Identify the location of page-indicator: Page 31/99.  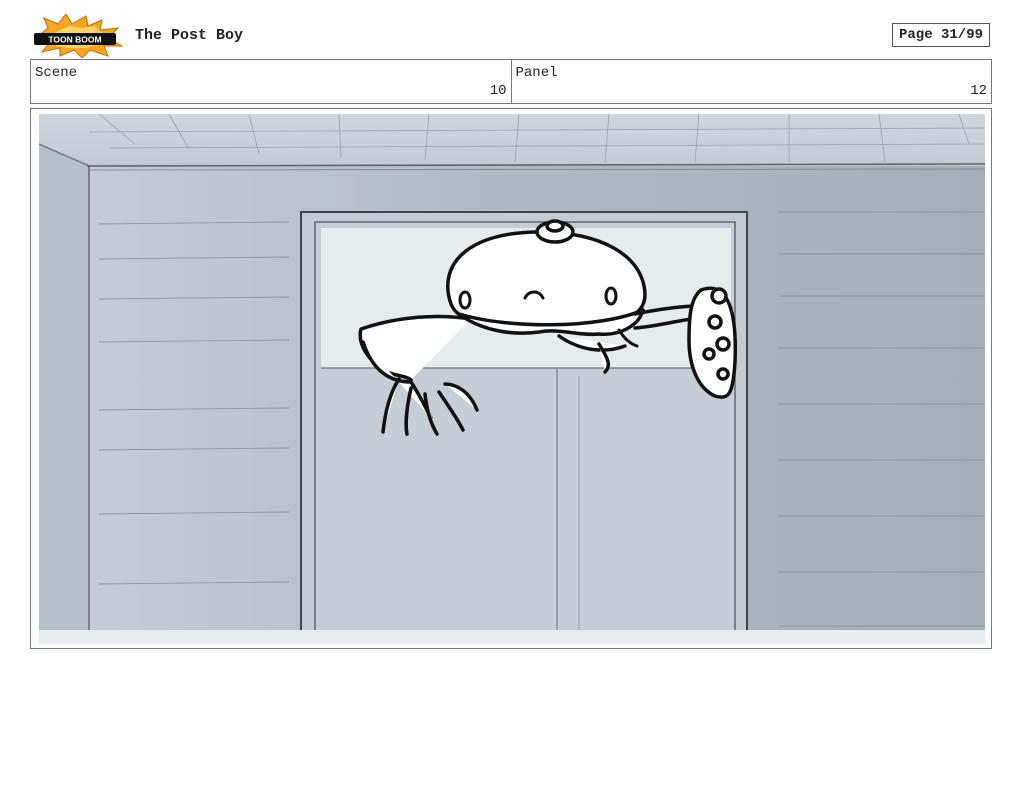
(941, 35).